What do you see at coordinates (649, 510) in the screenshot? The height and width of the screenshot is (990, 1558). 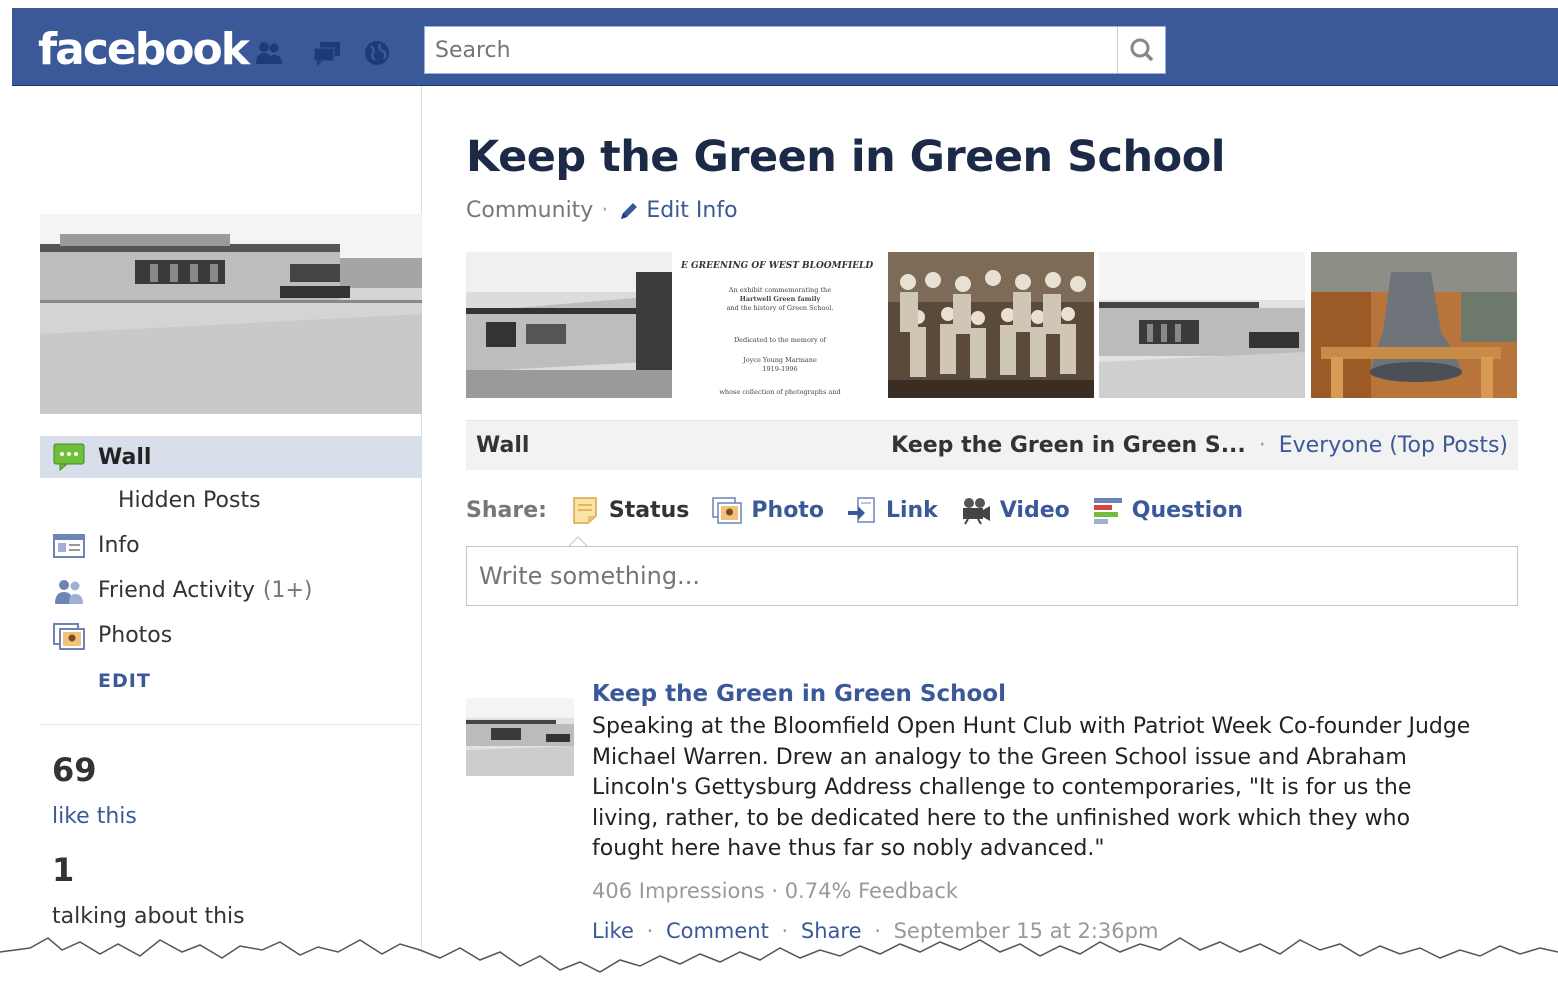 I see `share-option-label: Status` at bounding box center [649, 510].